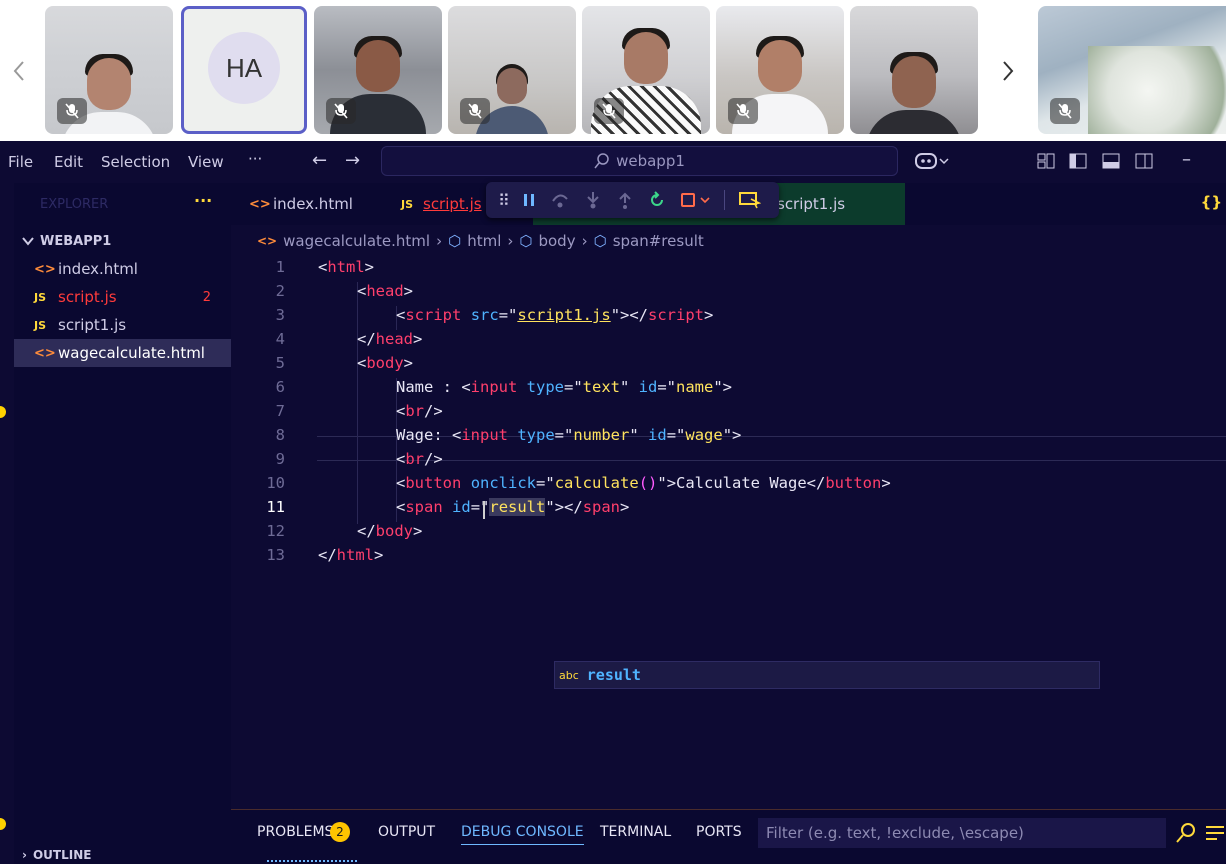  Describe the element at coordinates (122, 325) in the screenshot. I see `file-script1-js: JS script1.js` at that location.